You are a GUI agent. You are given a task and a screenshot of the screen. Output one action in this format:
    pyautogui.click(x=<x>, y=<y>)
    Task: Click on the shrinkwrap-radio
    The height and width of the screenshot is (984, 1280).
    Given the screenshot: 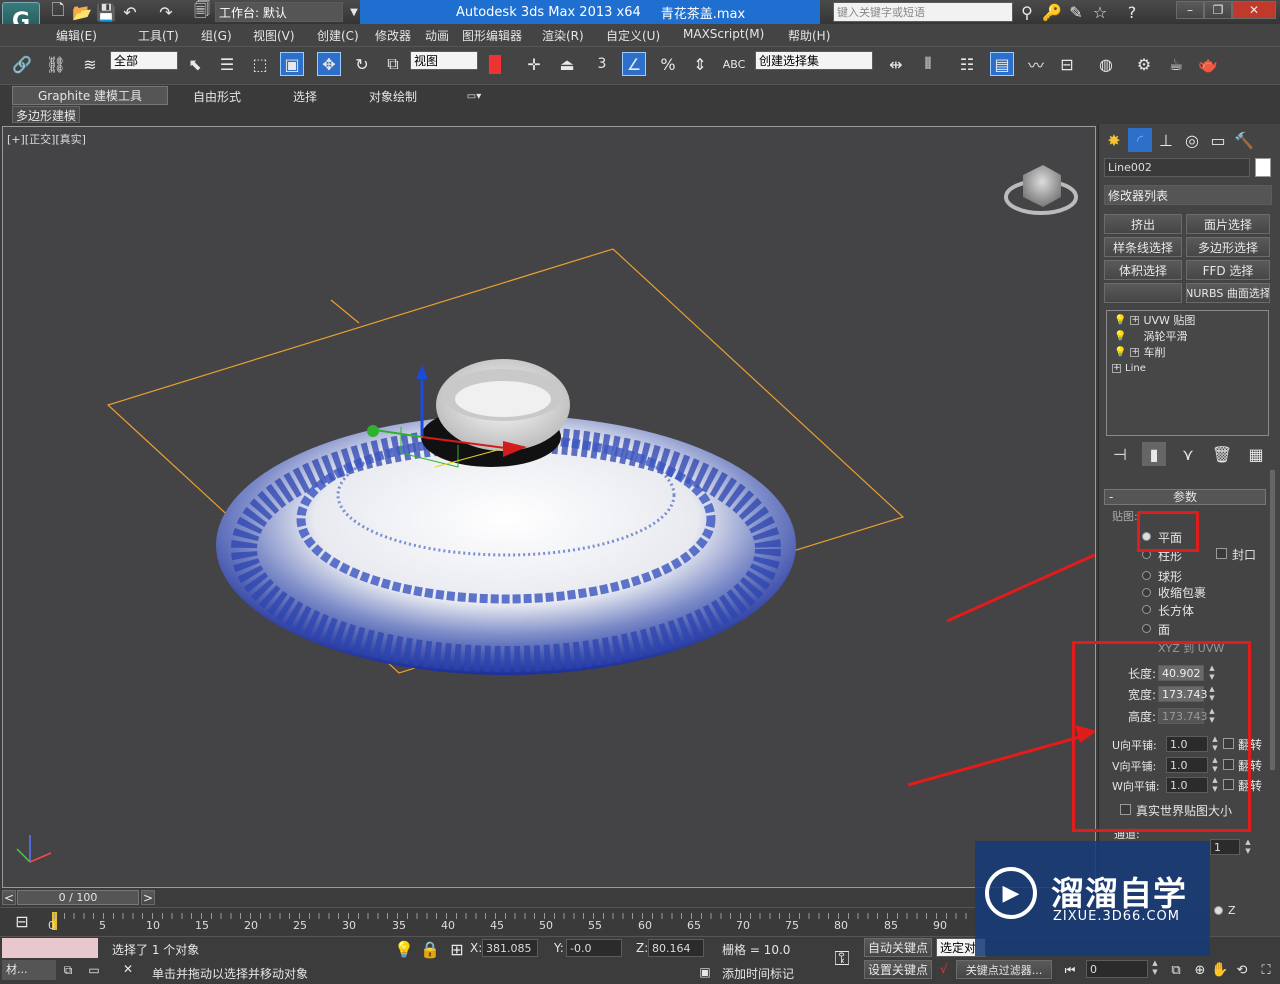 What is the action you would take?
    pyautogui.click(x=1146, y=592)
    